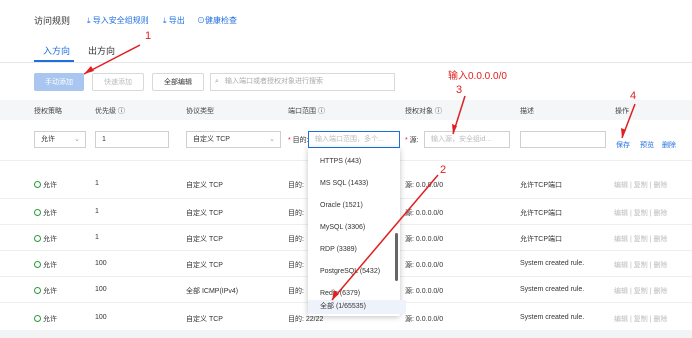 Image resolution: width=692 pixels, height=338 pixels. I want to click on manual-add-button: 手动添加, so click(59, 82).